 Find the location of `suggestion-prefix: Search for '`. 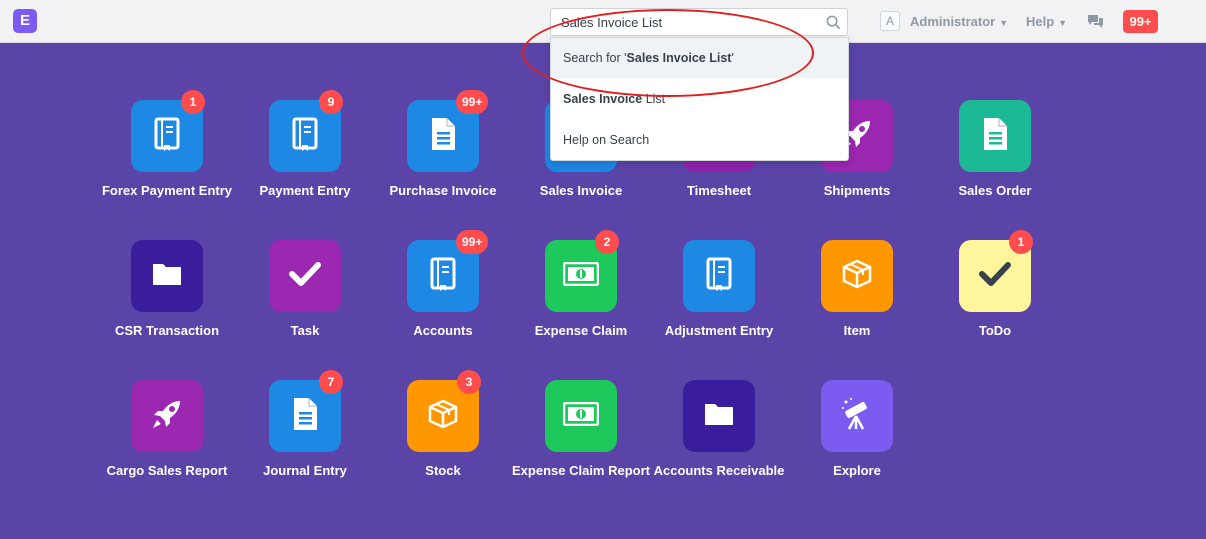

suggestion-prefix: Search for ' is located at coordinates (595, 58).